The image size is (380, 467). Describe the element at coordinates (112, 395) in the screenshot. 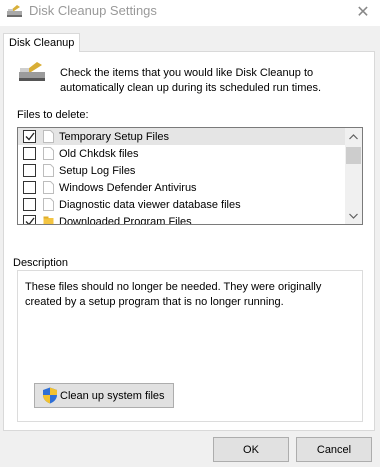

I see `clean-up-system-files-label: Clean up system files` at that location.